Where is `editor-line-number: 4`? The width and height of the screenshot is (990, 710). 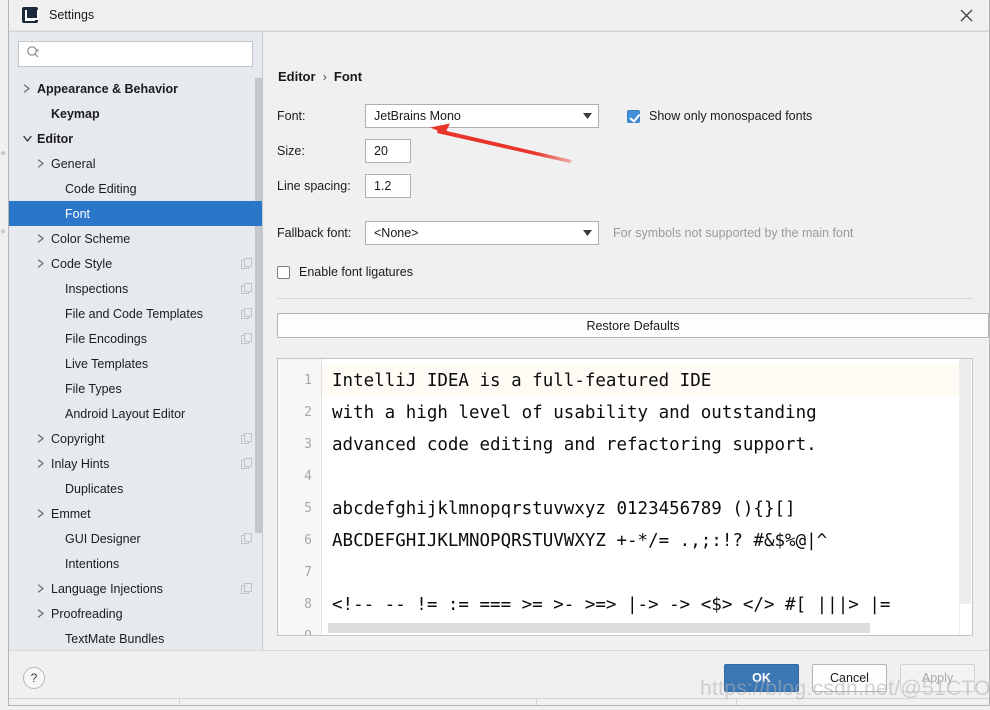 editor-line-number: 4 is located at coordinates (308, 476).